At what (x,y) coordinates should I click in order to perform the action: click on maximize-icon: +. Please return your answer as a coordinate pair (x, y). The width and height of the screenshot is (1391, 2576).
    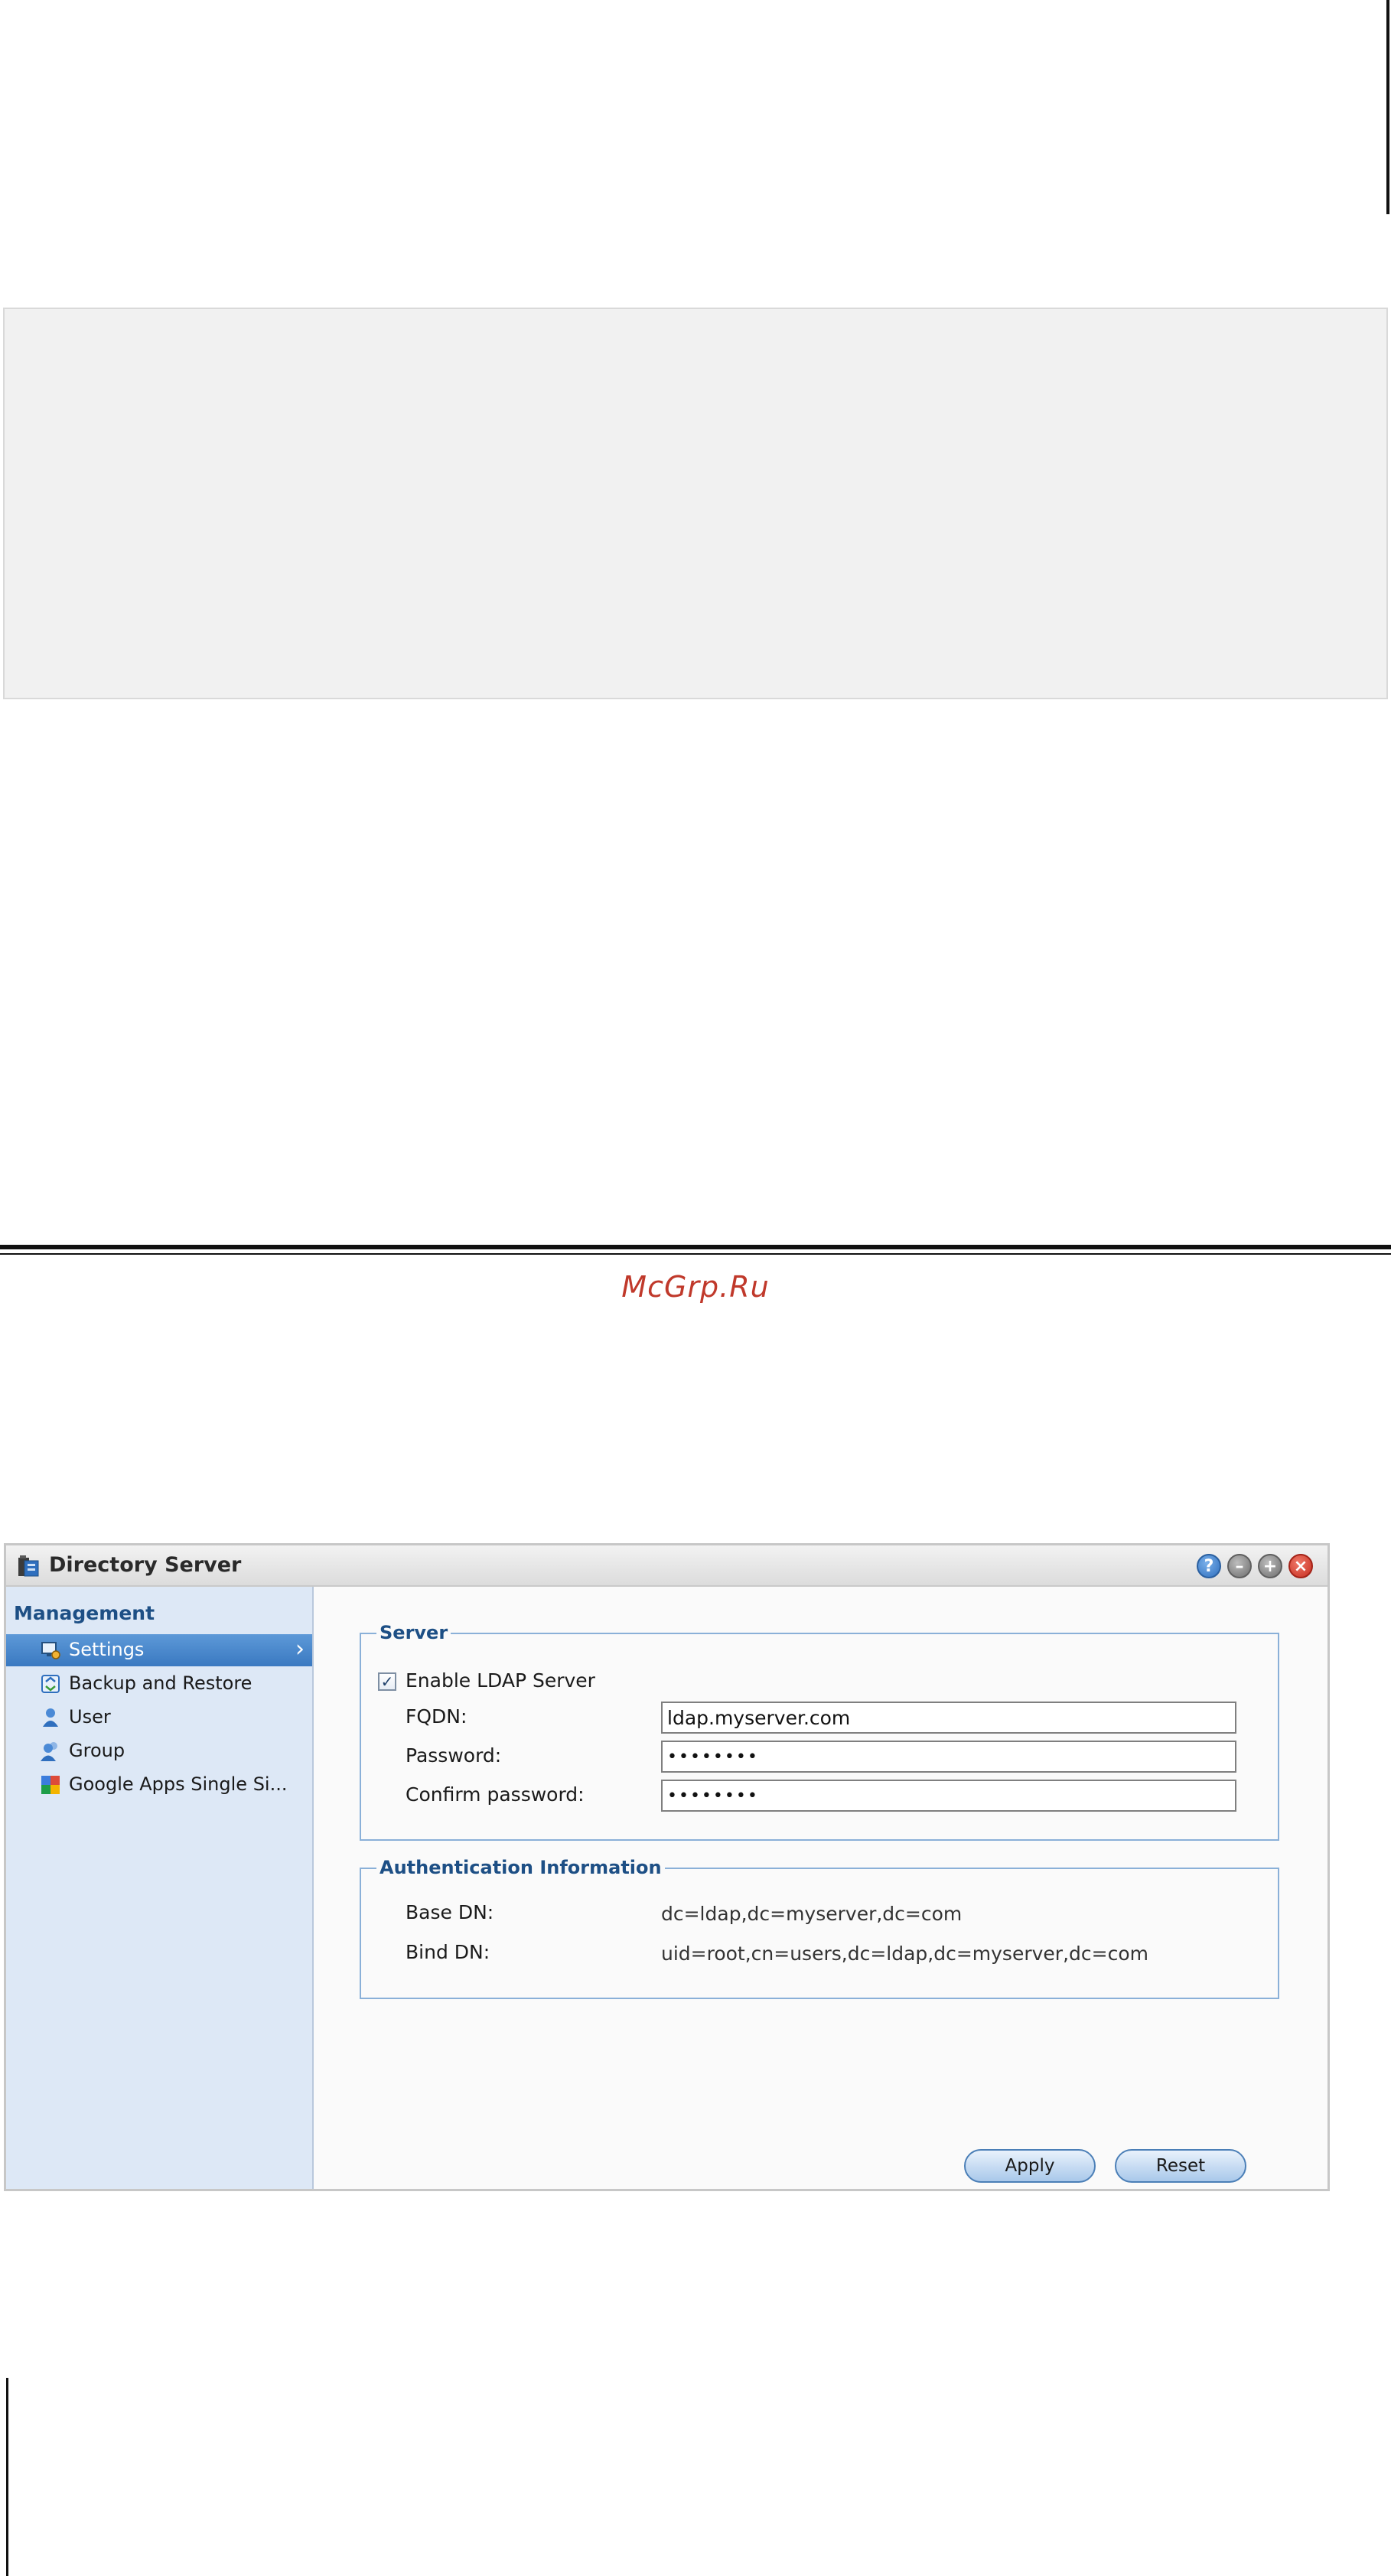
    Looking at the image, I should click on (1270, 1566).